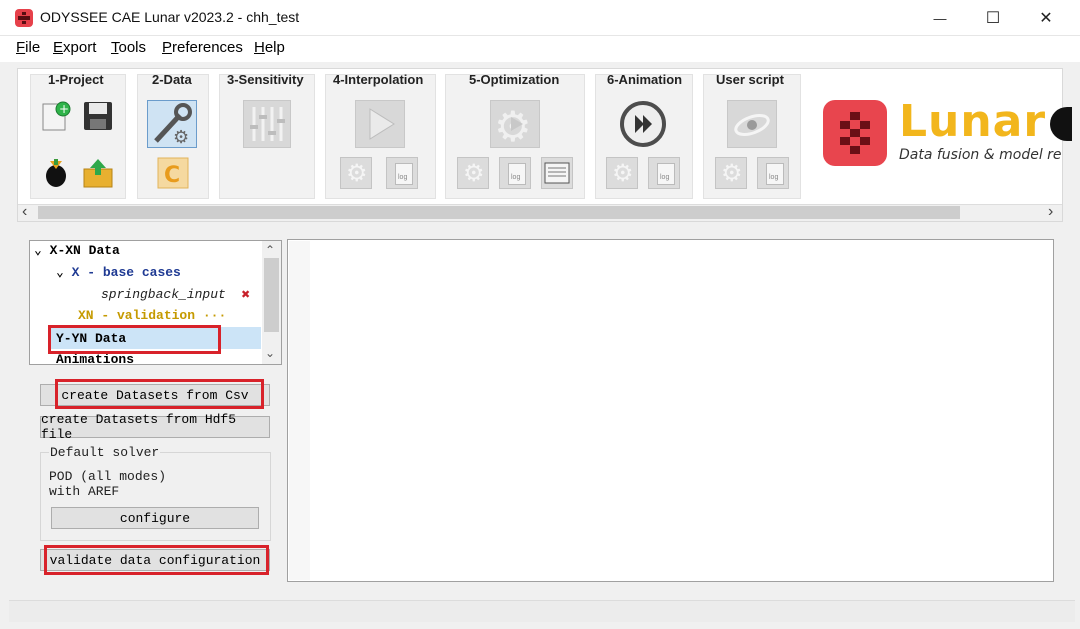  I want to click on solver-line-1: POD (all modes), so click(108, 476).